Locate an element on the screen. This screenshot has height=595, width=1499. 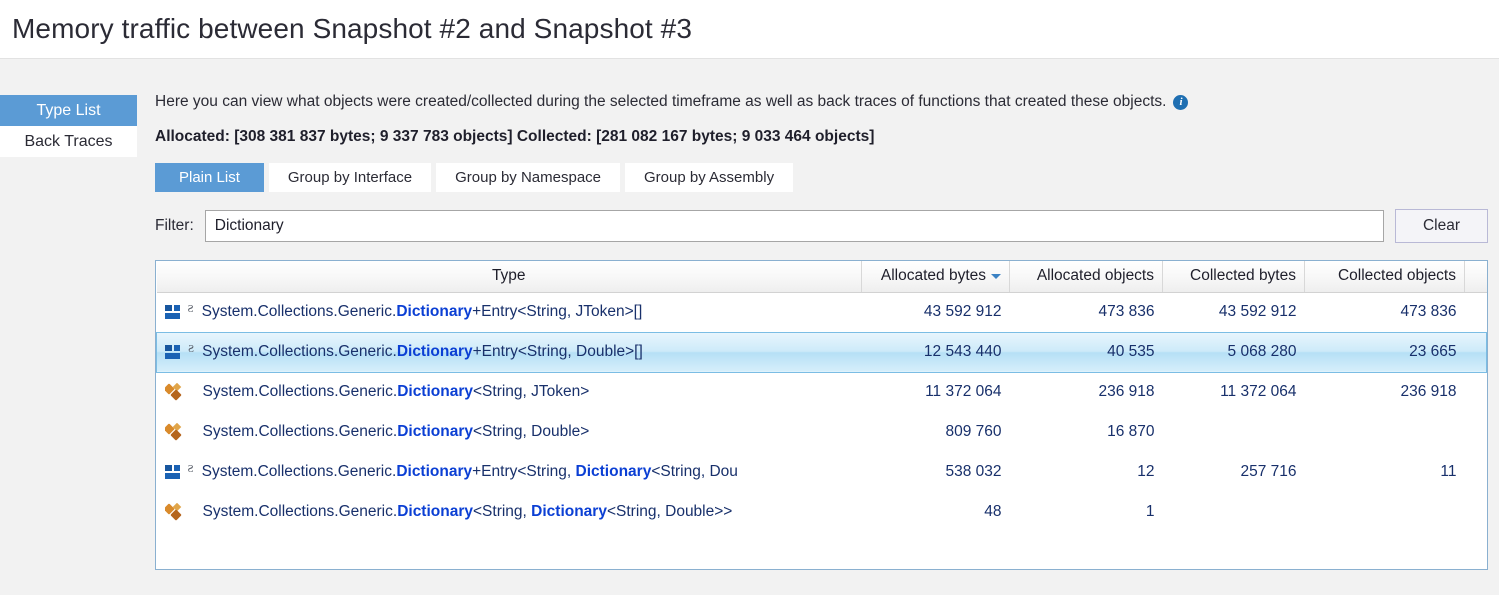
tab-label: Group by Namespace is located at coordinates (528, 177).